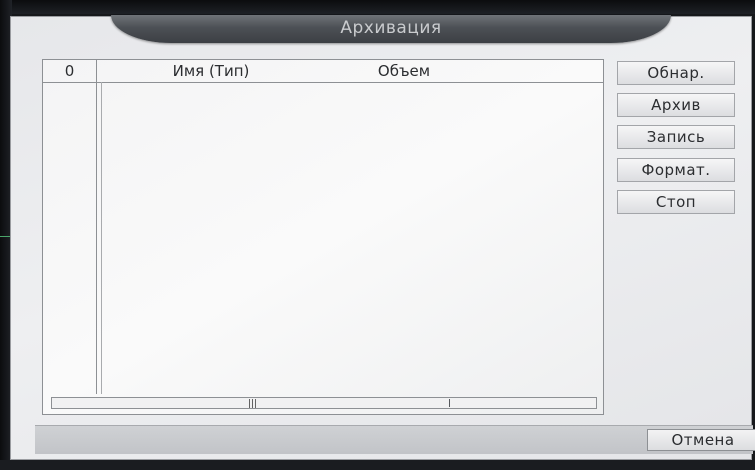 The image size is (755, 470). I want to click on column-header-name: Имя (Тип), so click(211, 71).